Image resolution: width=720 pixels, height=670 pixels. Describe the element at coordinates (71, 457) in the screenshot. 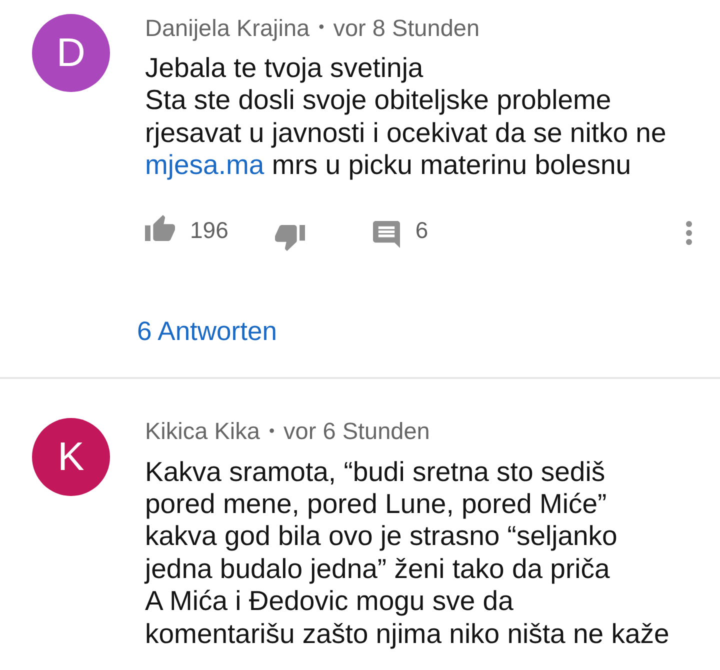

I see `avatar: K` at that location.